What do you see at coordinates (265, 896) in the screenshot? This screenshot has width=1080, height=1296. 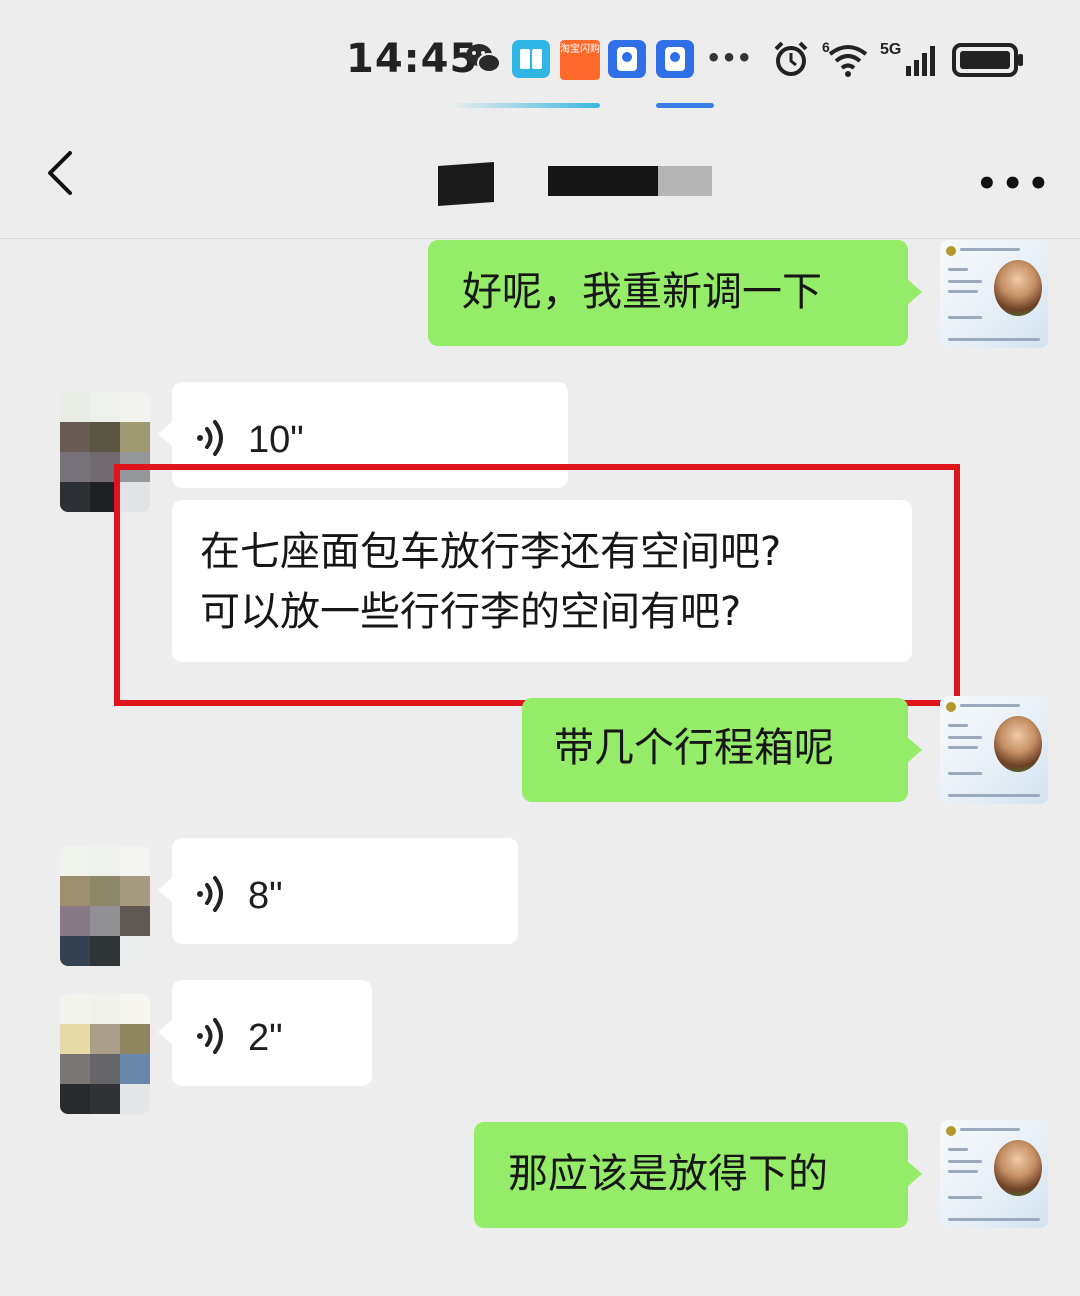 I see `voice-duration: 8"` at bounding box center [265, 896].